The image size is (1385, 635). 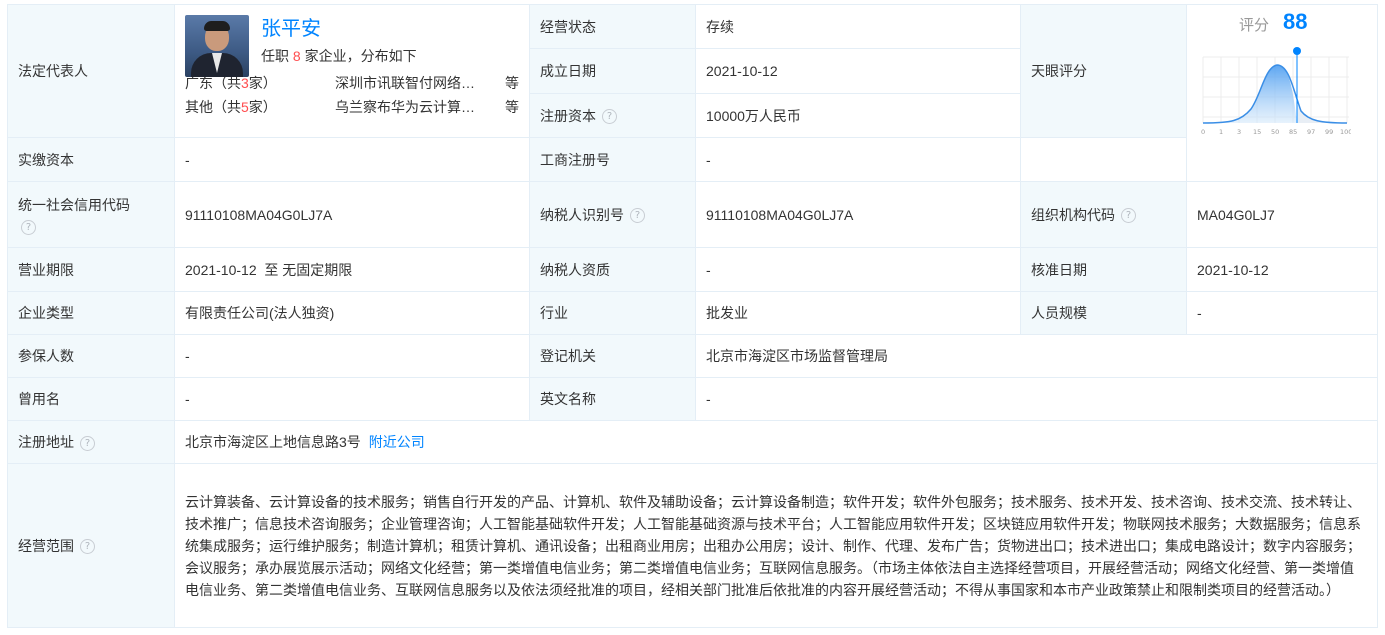 I want to click on legal-rep-name-link: 张平安, so click(x=339, y=29).